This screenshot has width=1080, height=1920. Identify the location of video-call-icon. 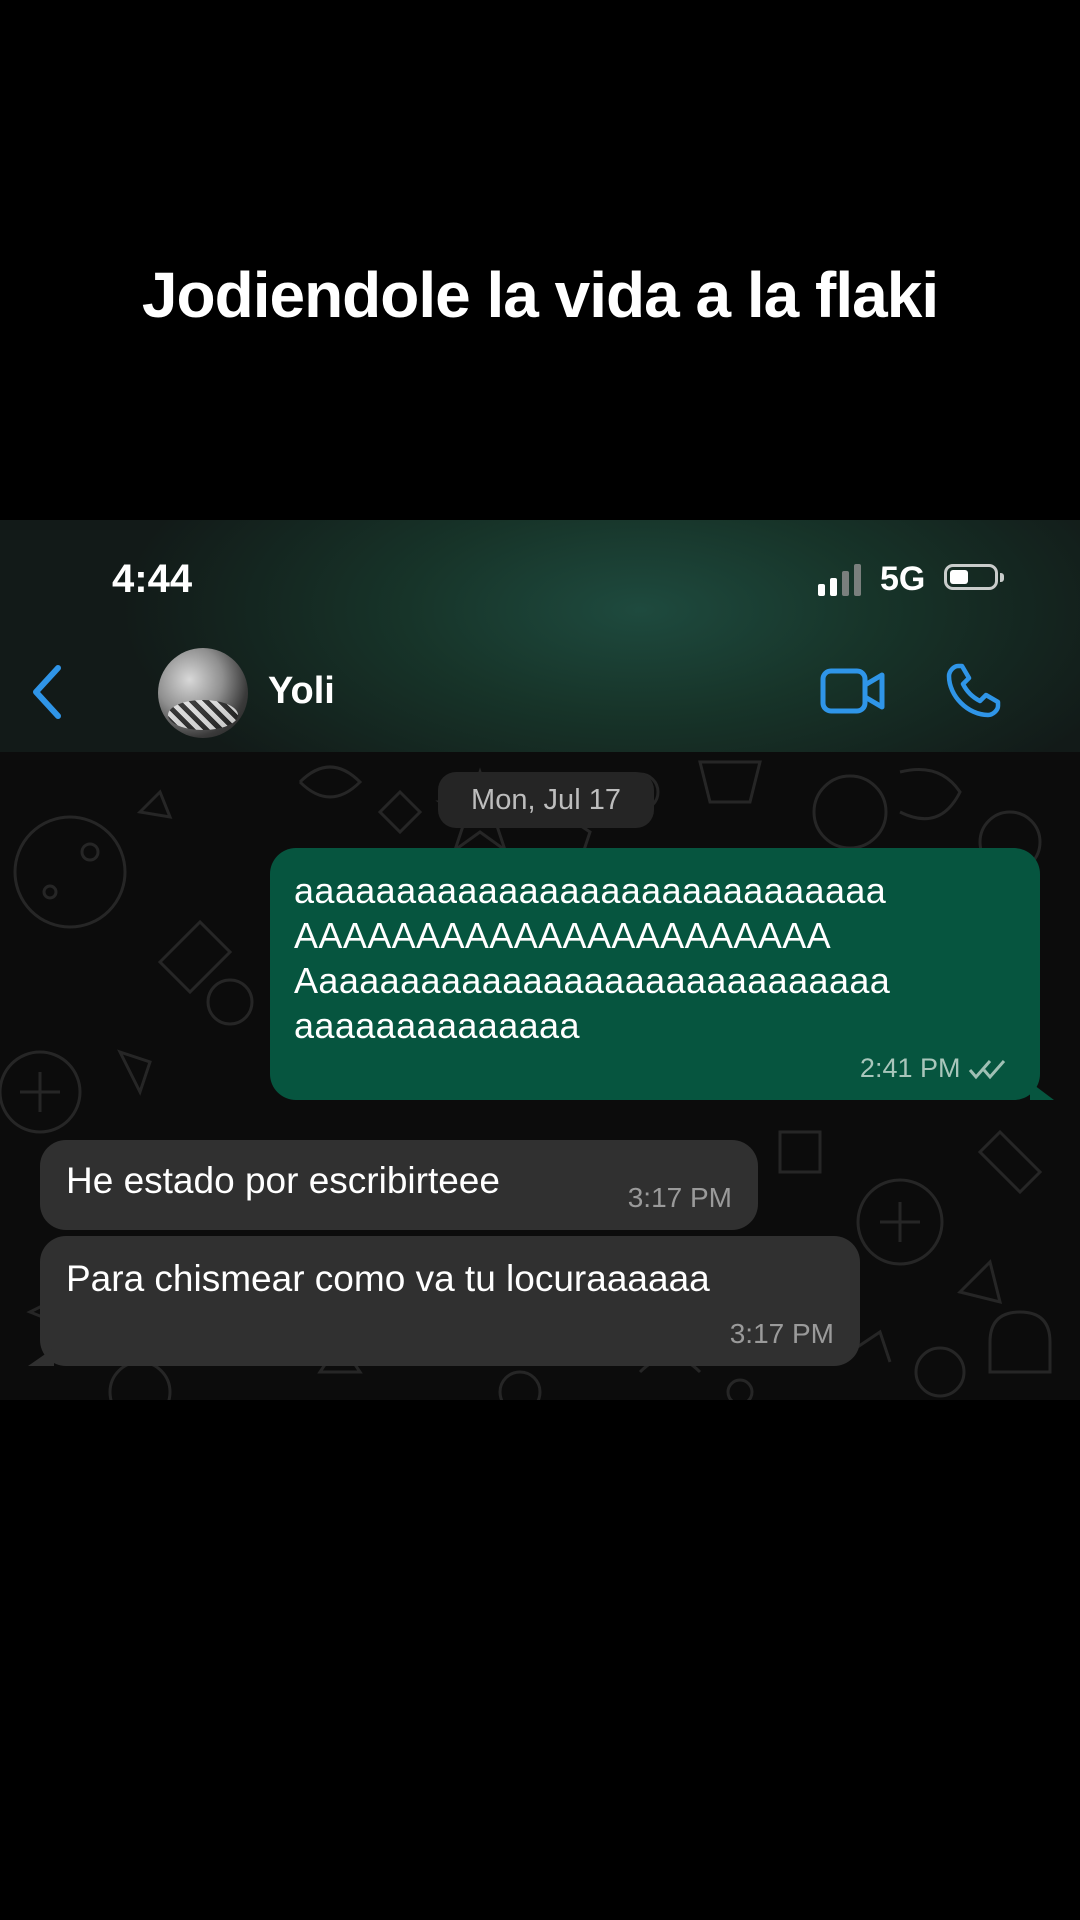
(853, 691).